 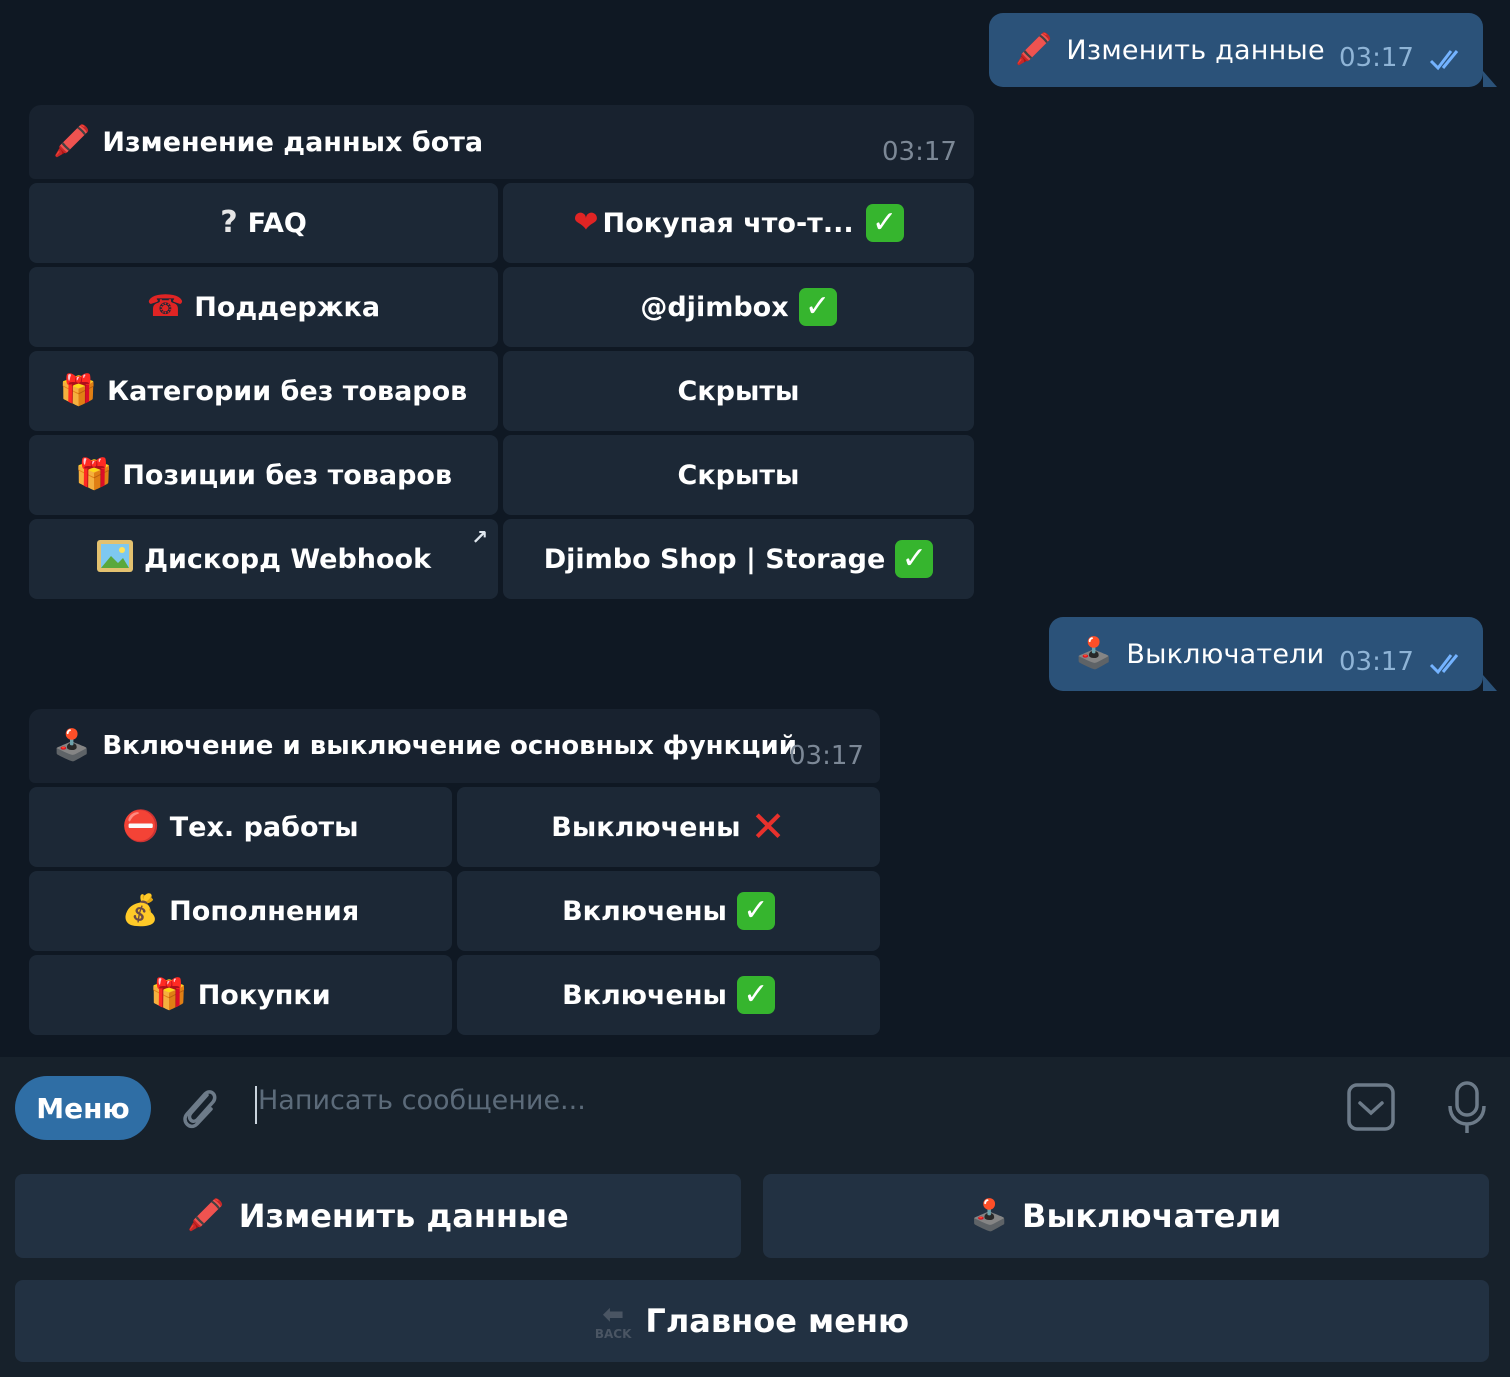 I want to click on keyboard-button-edit-data: 🖍️ Изменить данные, so click(x=378, y=1216).